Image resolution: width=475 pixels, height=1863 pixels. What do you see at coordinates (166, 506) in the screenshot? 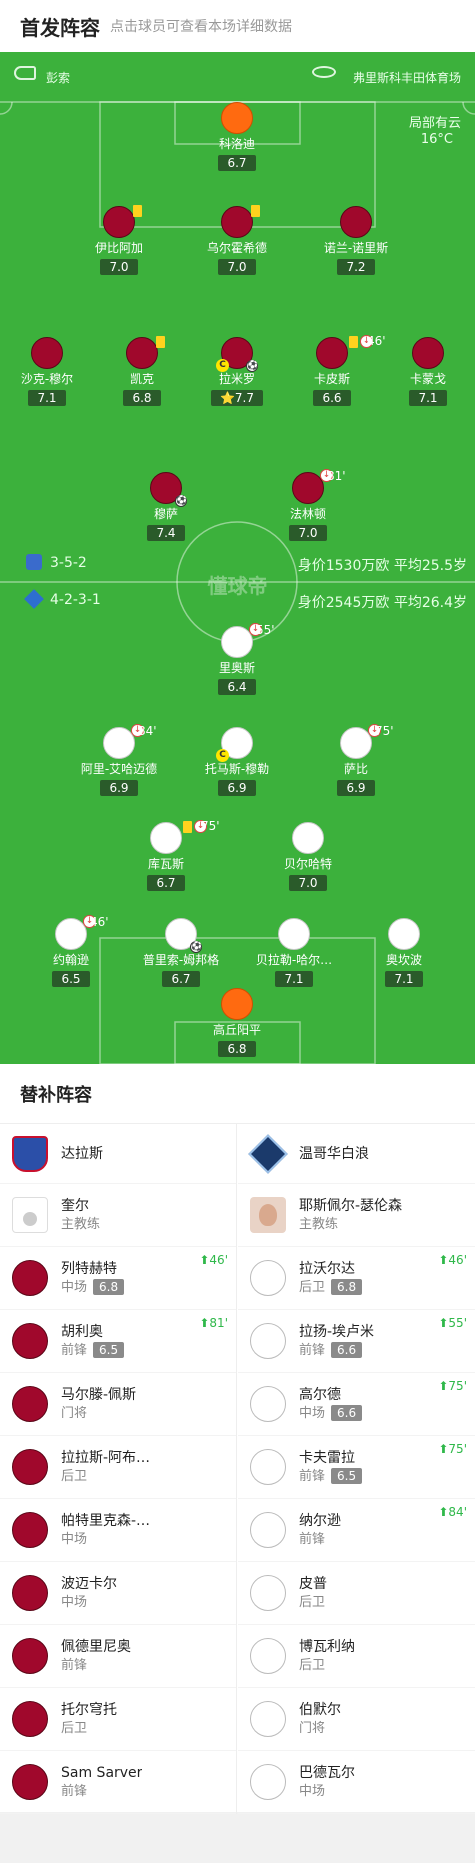
I see `player-home-fwd-1: ⚽ 穆萨 7.4` at bounding box center [166, 506].